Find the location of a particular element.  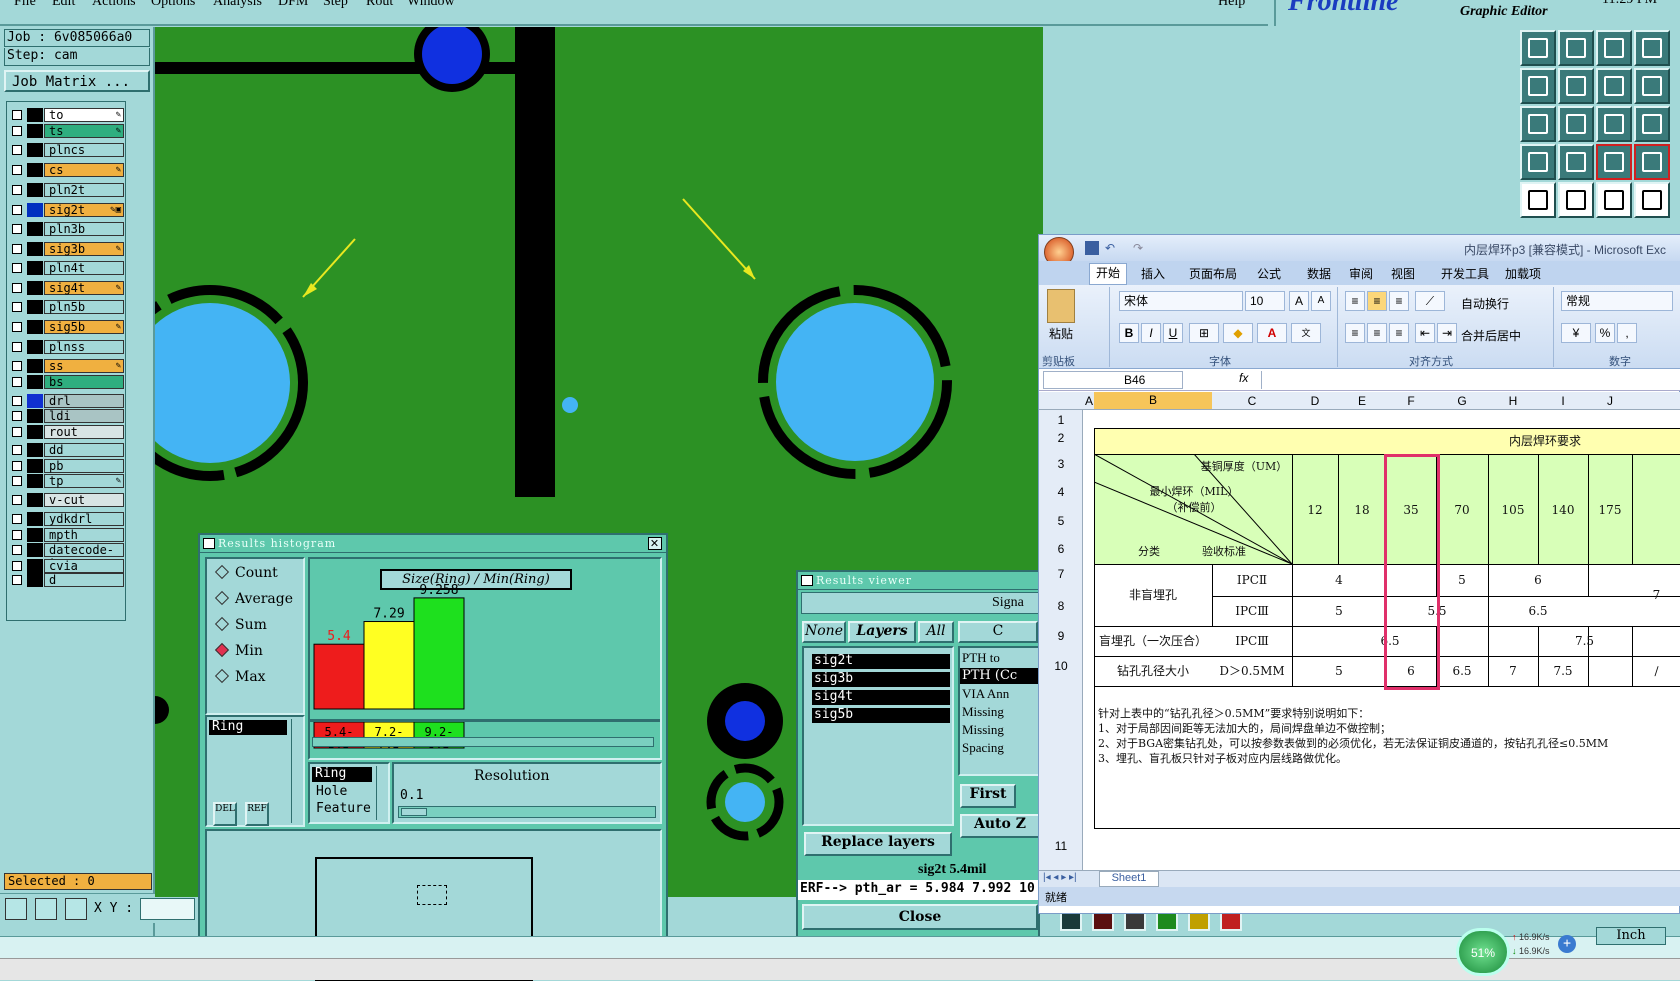

radio-sum: Sum is located at coordinates (240, 624).